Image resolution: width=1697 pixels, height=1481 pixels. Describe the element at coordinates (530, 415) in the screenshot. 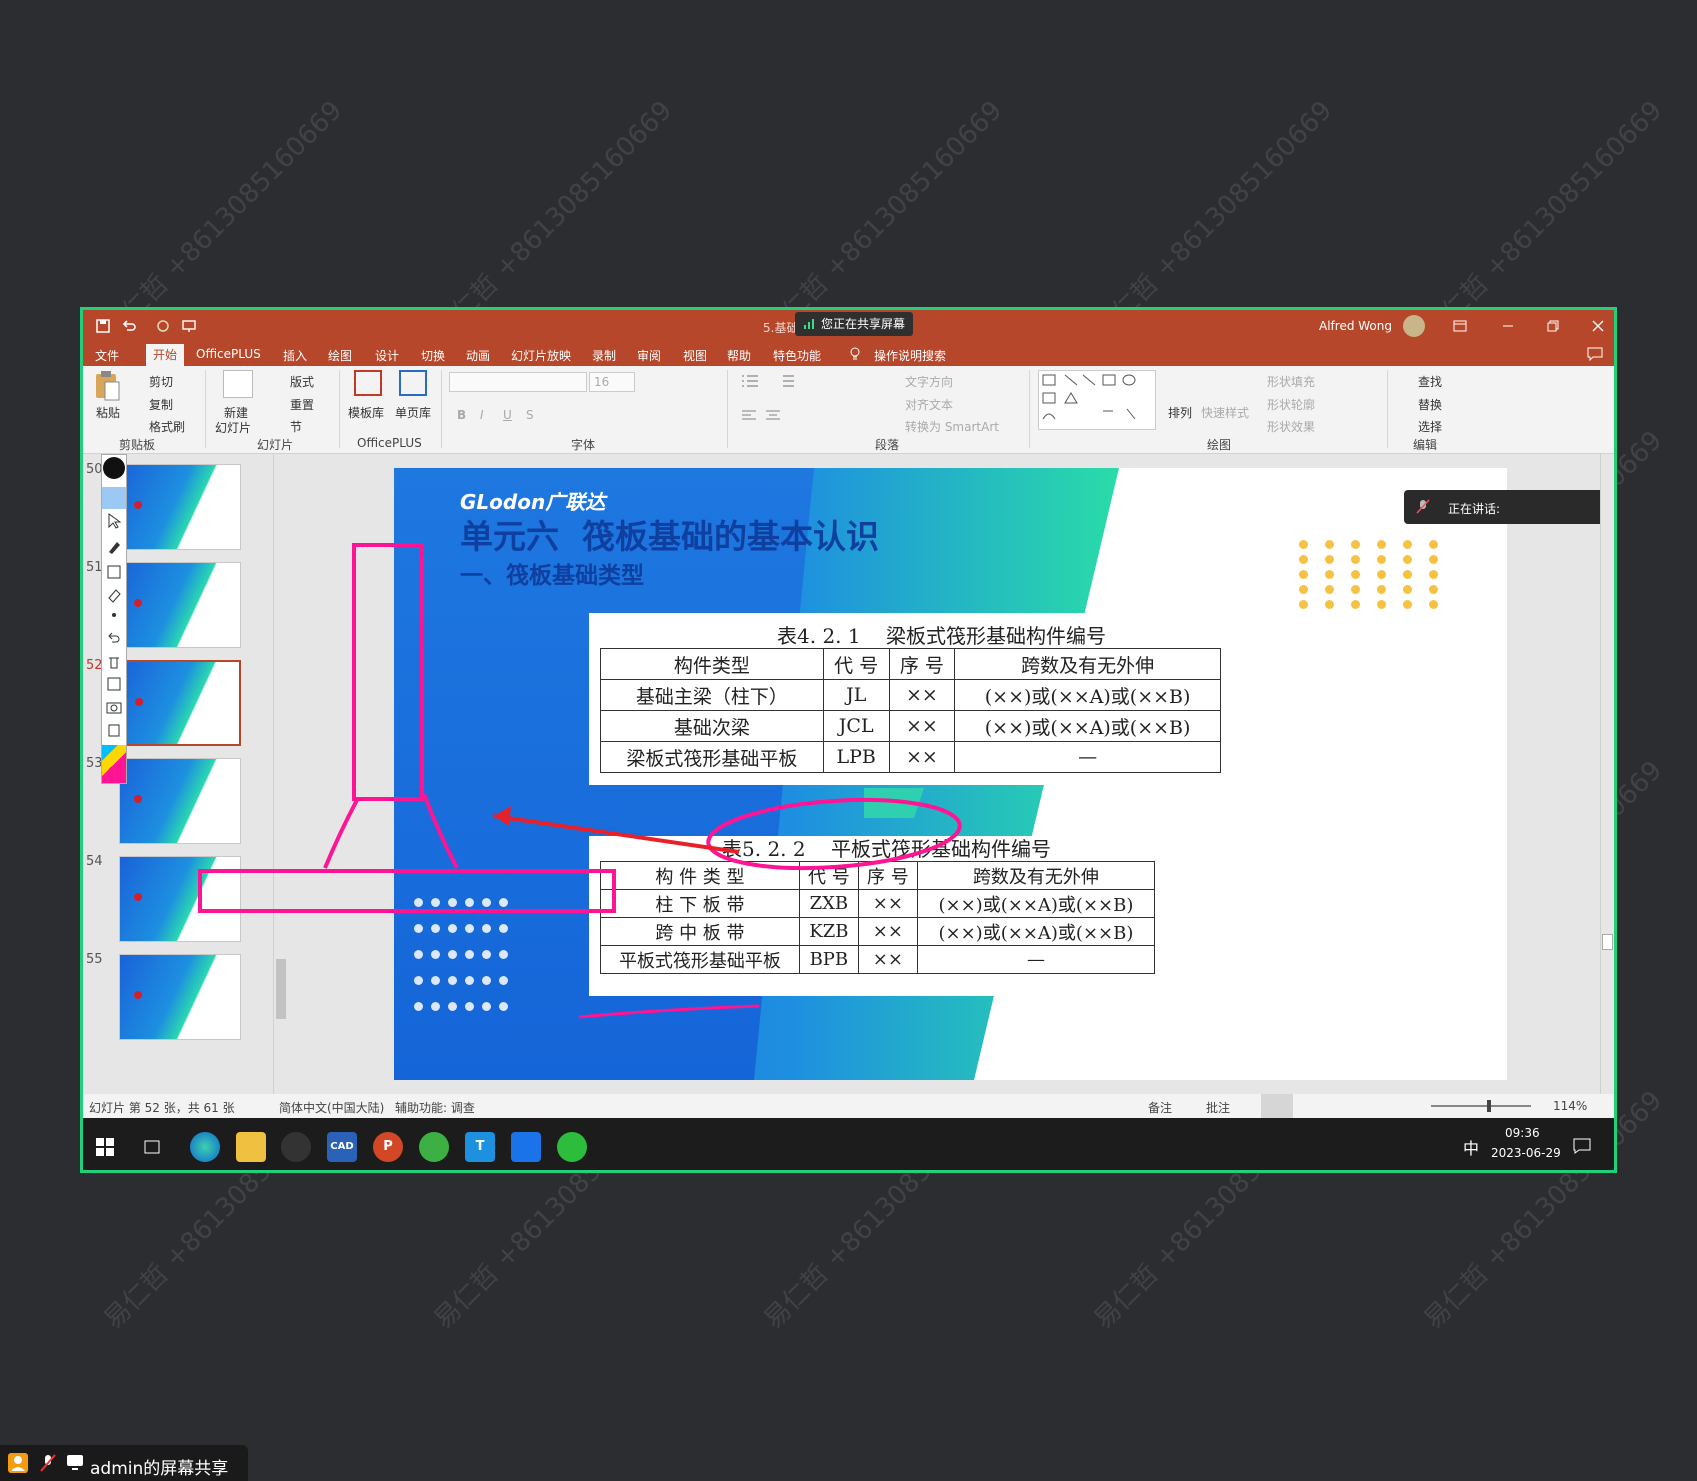

I see `shadow-button: S` at that location.